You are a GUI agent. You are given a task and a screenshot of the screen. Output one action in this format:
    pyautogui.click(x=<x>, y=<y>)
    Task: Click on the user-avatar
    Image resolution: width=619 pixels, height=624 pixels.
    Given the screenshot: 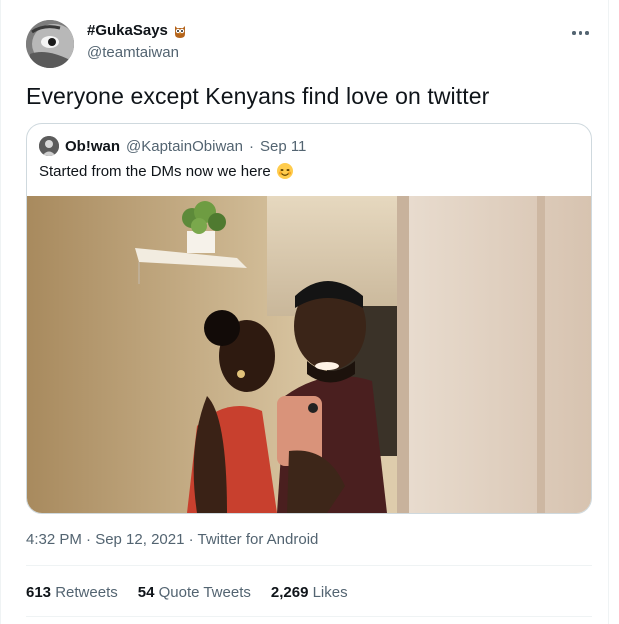 What is the action you would take?
    pyautogui.click(x=50, y=44)
    